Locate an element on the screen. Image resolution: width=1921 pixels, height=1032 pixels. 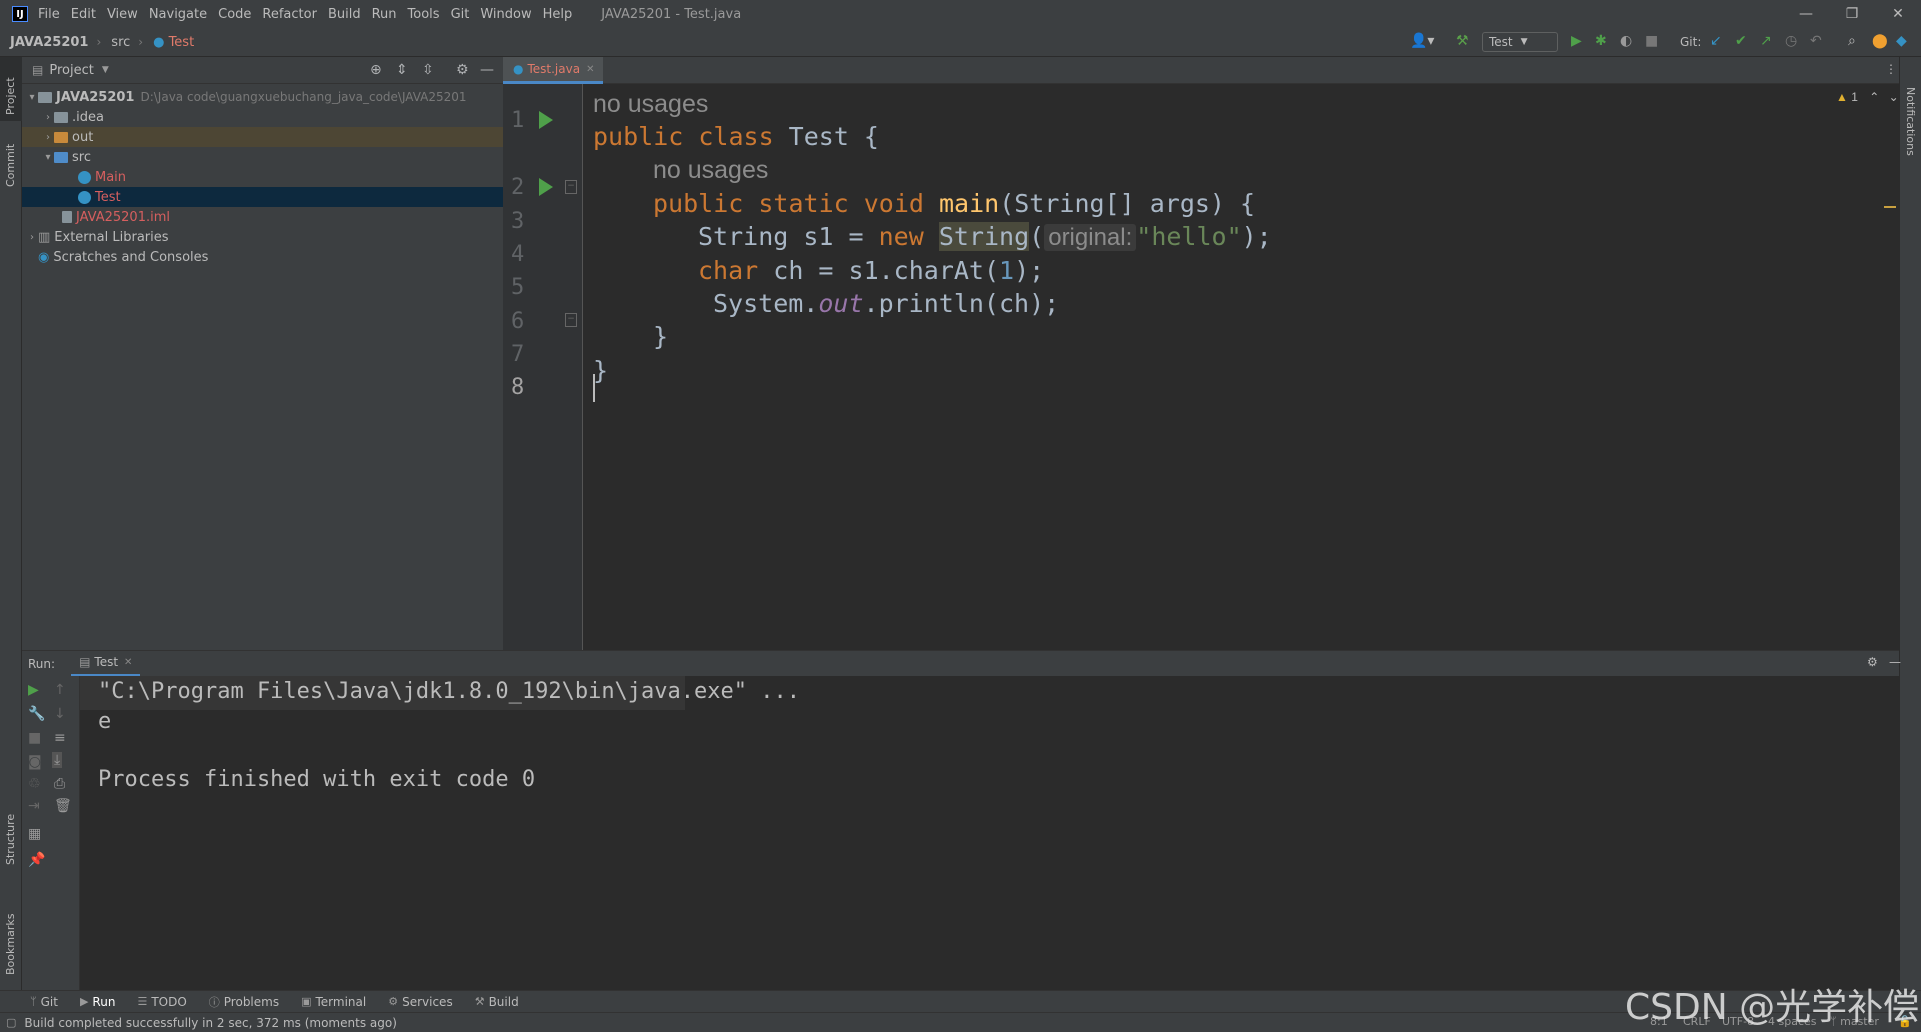
tab-run: ▶ Run is located at coordinates (97, 1002).